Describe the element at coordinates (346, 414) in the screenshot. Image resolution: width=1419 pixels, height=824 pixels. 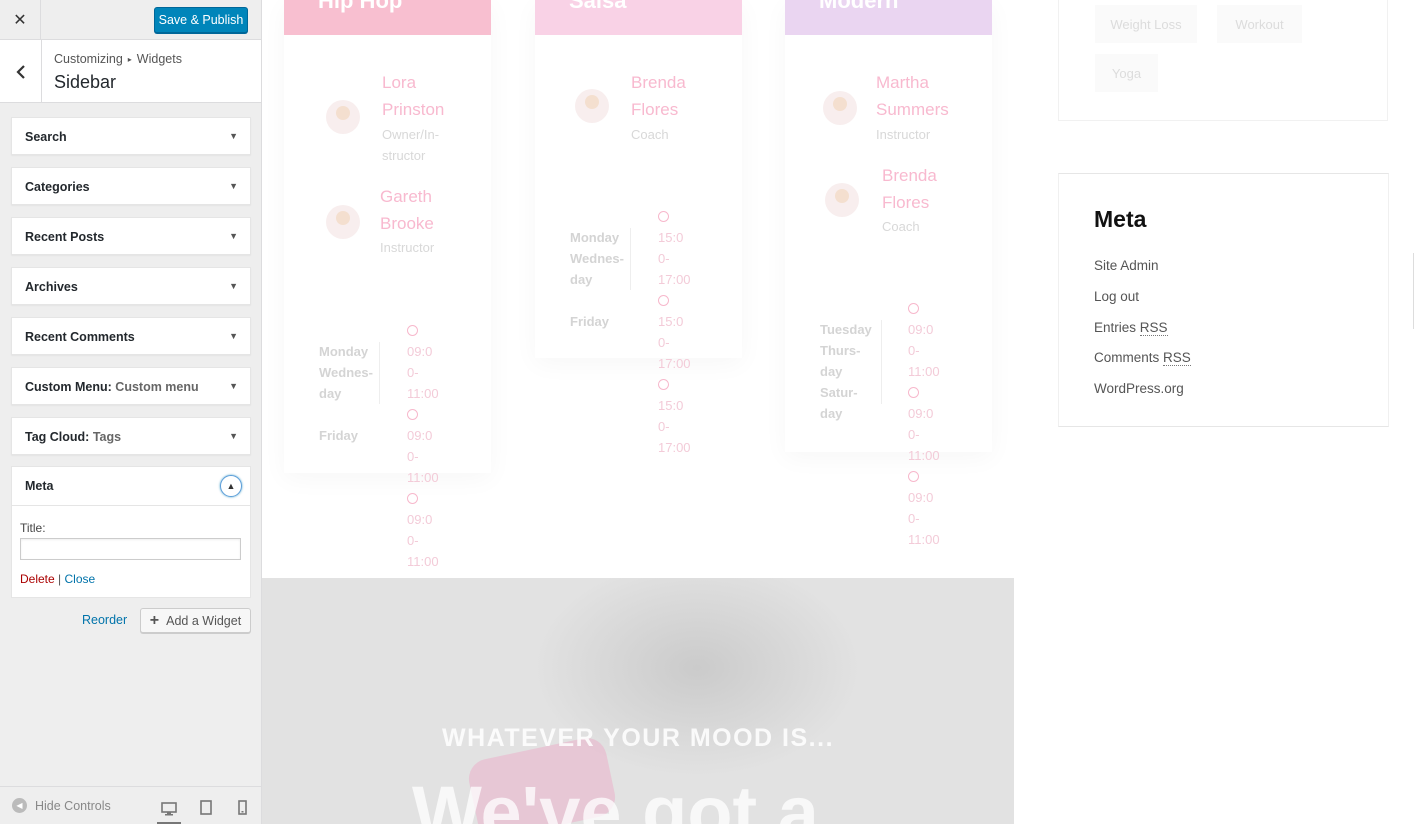
I see `day` at that location.